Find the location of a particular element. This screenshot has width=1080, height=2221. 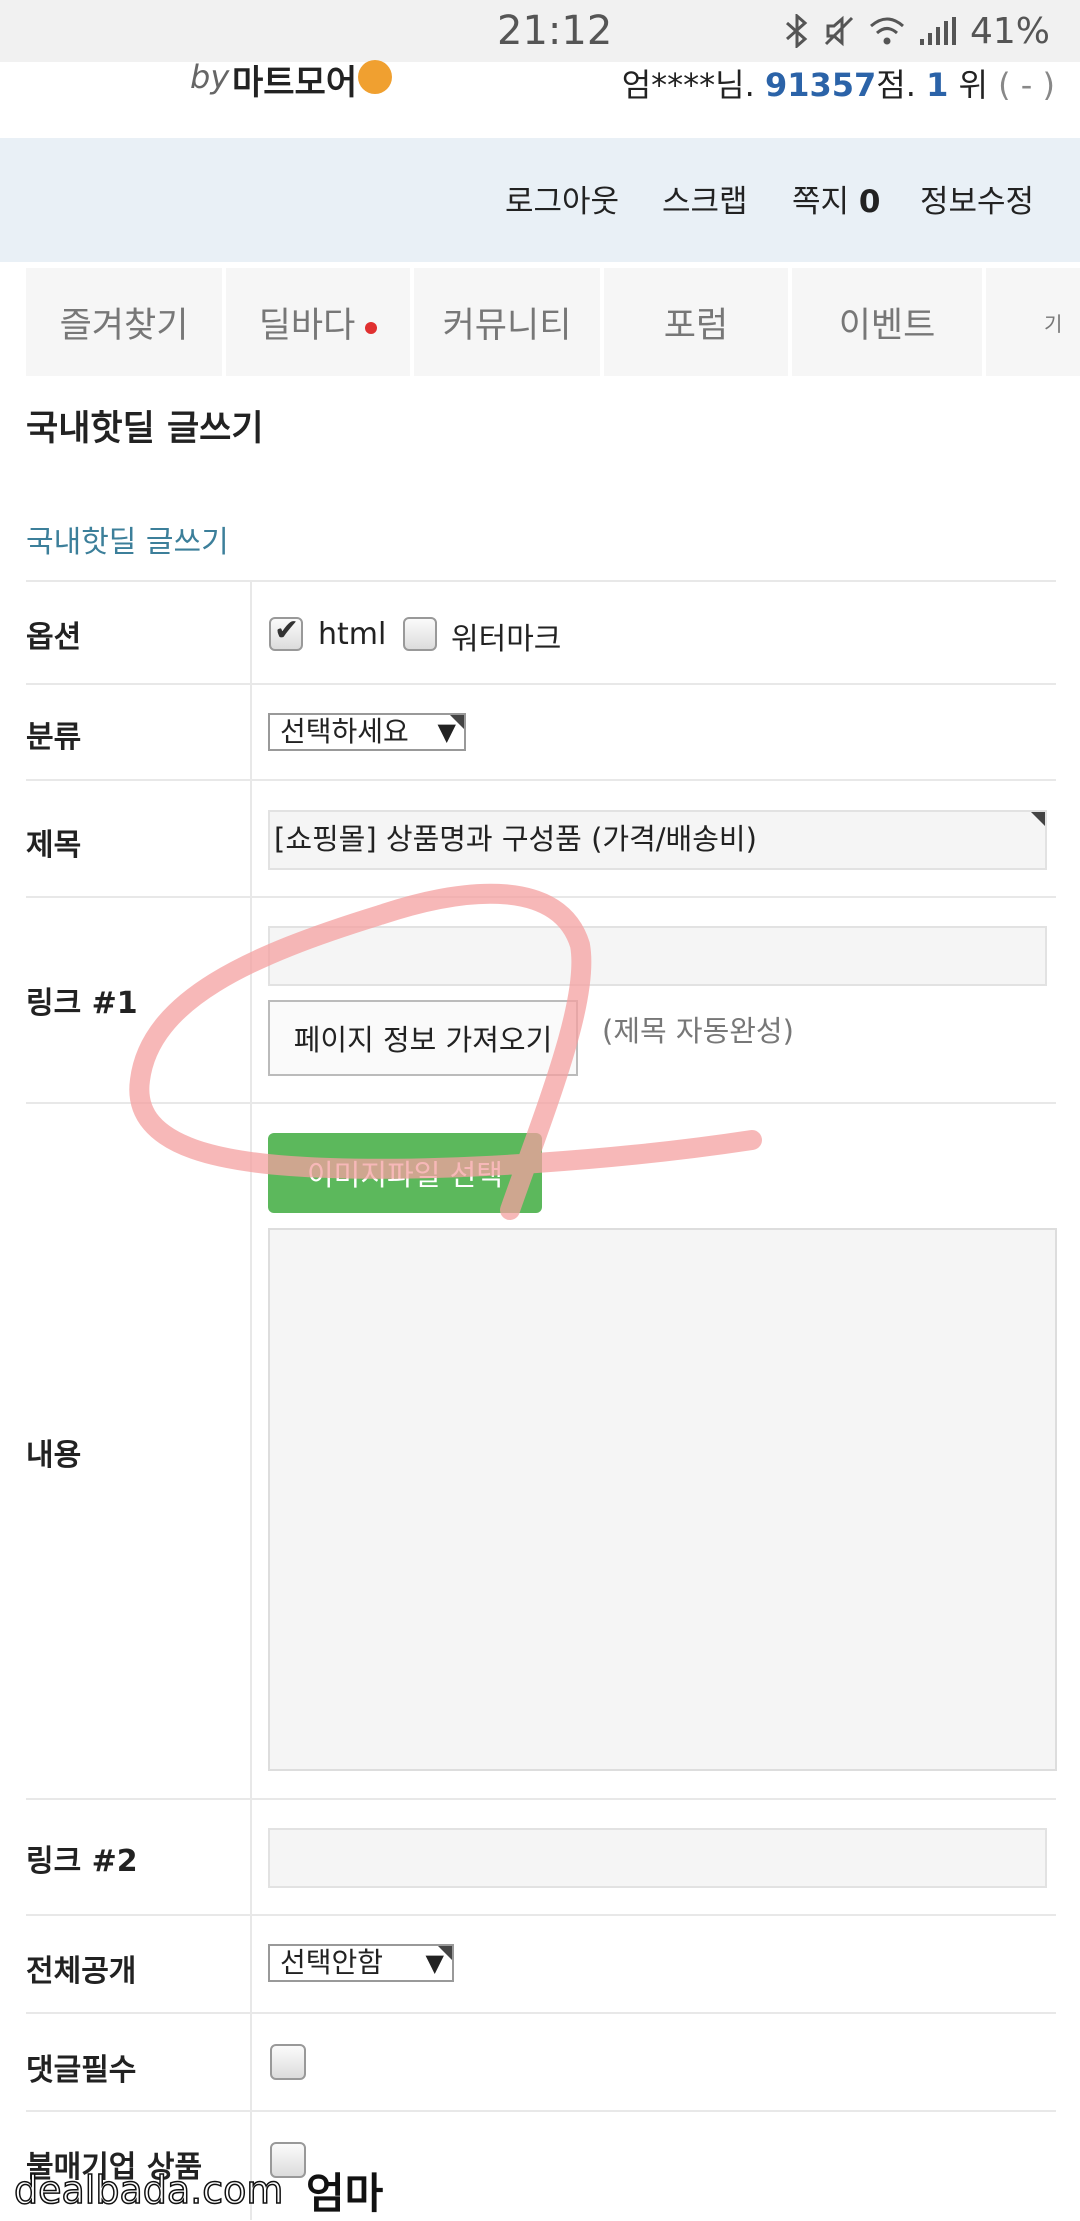

category-value: 선택하세요 is located at coordinates (344, 731).